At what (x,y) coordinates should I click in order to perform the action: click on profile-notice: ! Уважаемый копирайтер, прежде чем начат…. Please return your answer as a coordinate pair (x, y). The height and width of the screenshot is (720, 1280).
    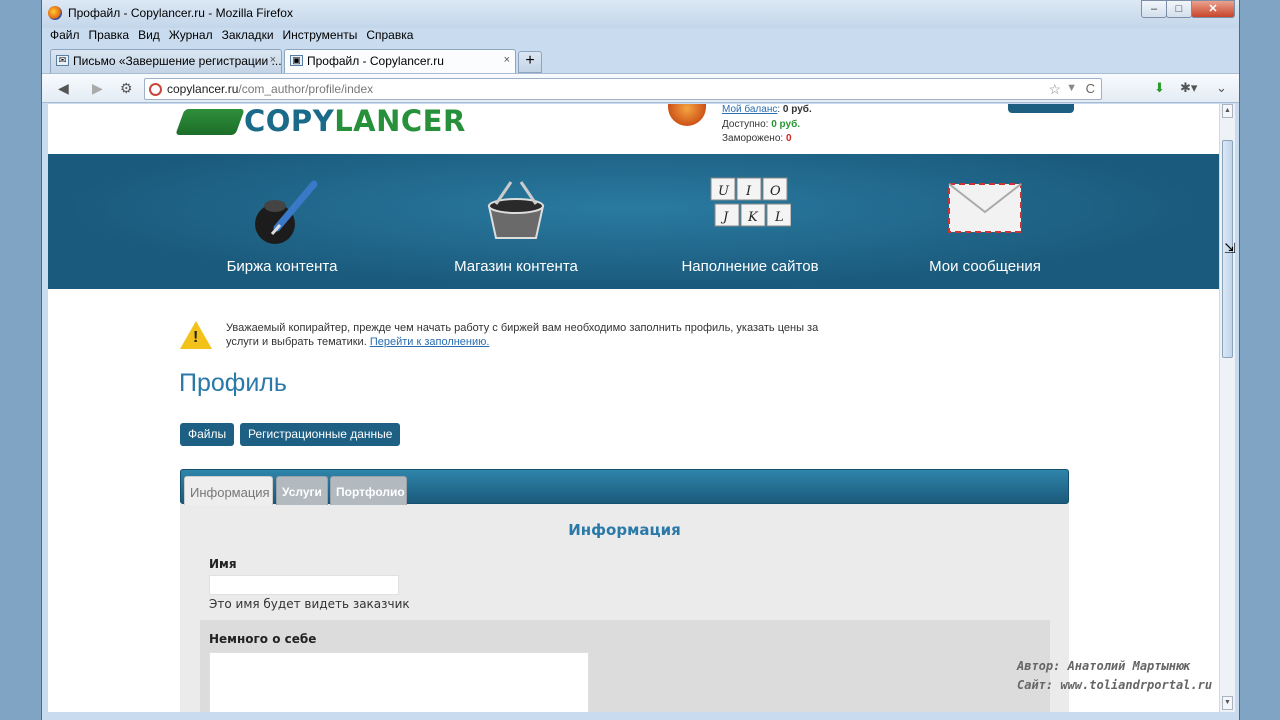
    Looking at the image, I should click on (528, 339).